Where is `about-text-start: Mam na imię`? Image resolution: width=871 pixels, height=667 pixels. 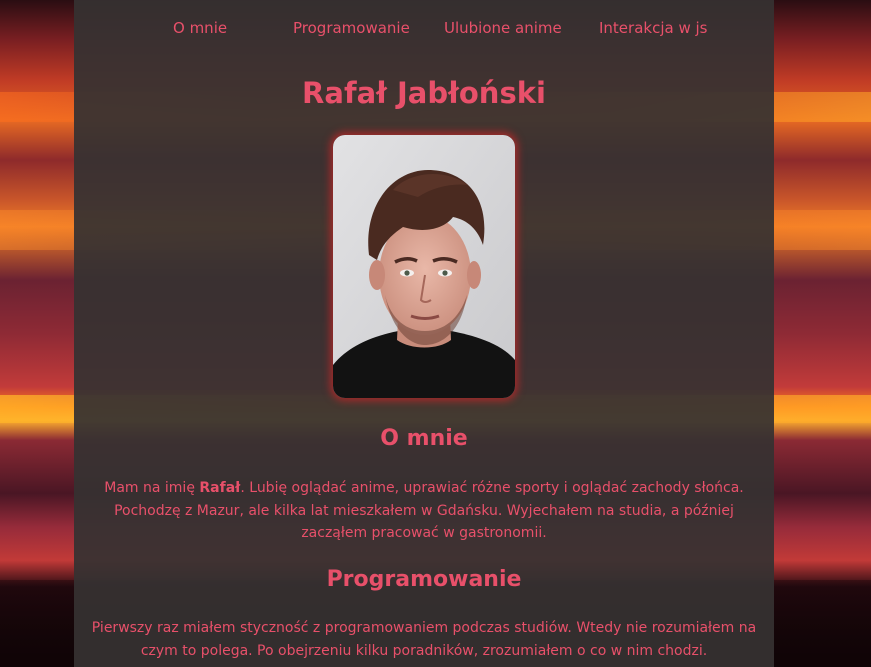 about-text-start: Mam na imię is located at coordinates (152, 488).